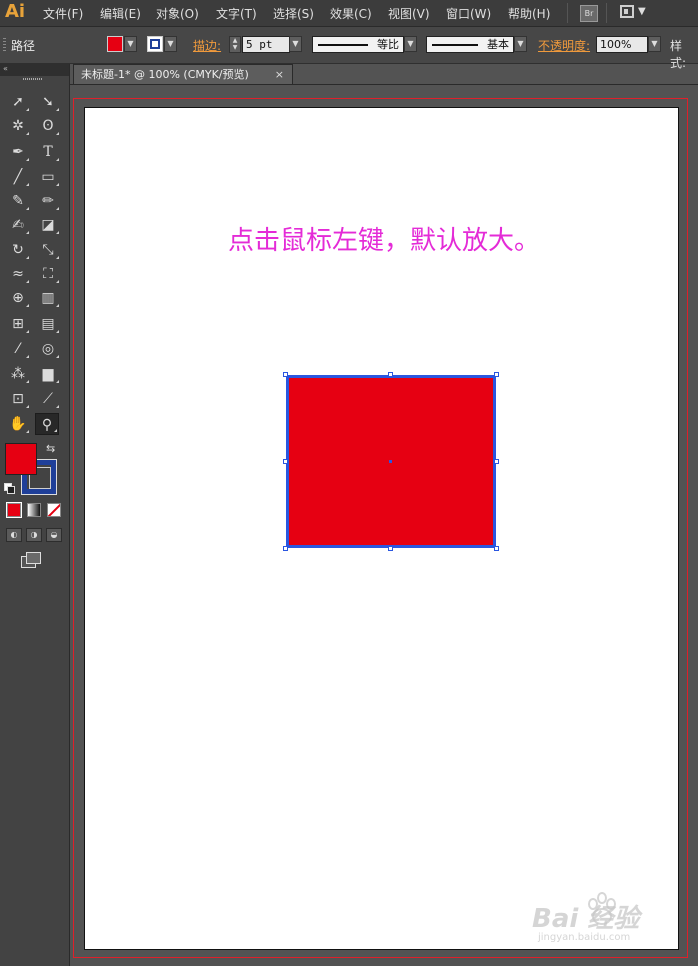 This screenshot has width=698, height=966. I want to click on panel-collapse-icon: «, so click(34, 70).